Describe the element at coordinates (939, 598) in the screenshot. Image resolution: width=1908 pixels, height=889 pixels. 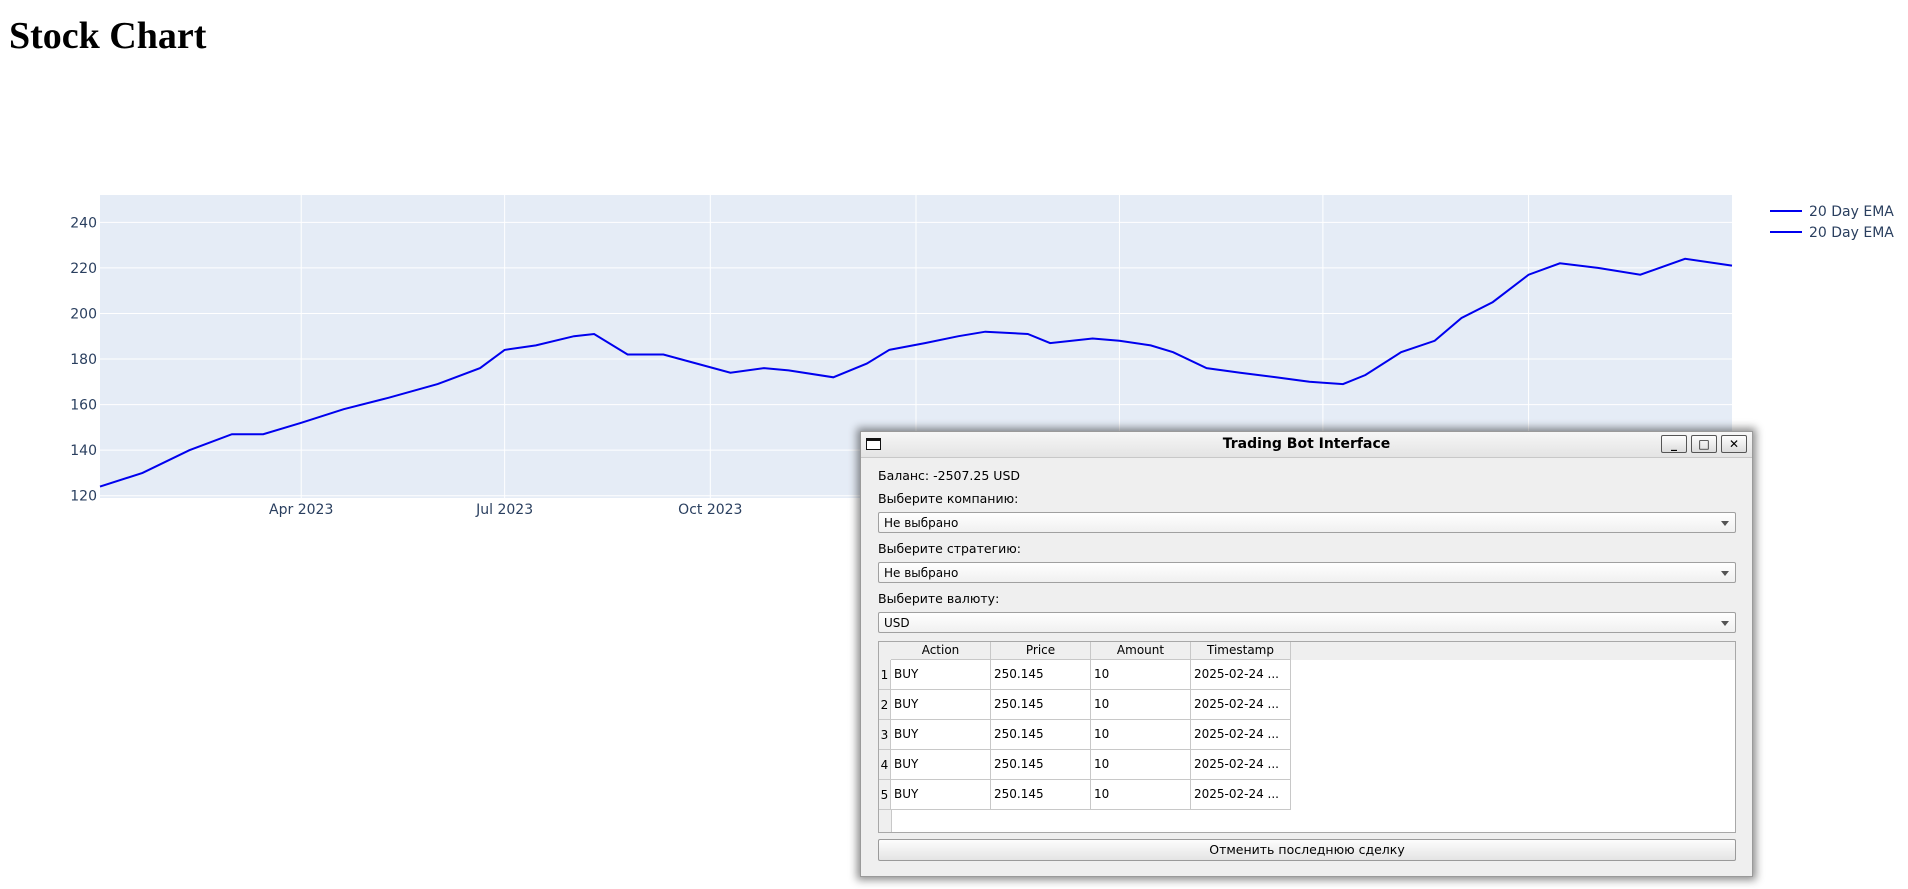
I see `currency-label: Выберите валюту:` at that location.